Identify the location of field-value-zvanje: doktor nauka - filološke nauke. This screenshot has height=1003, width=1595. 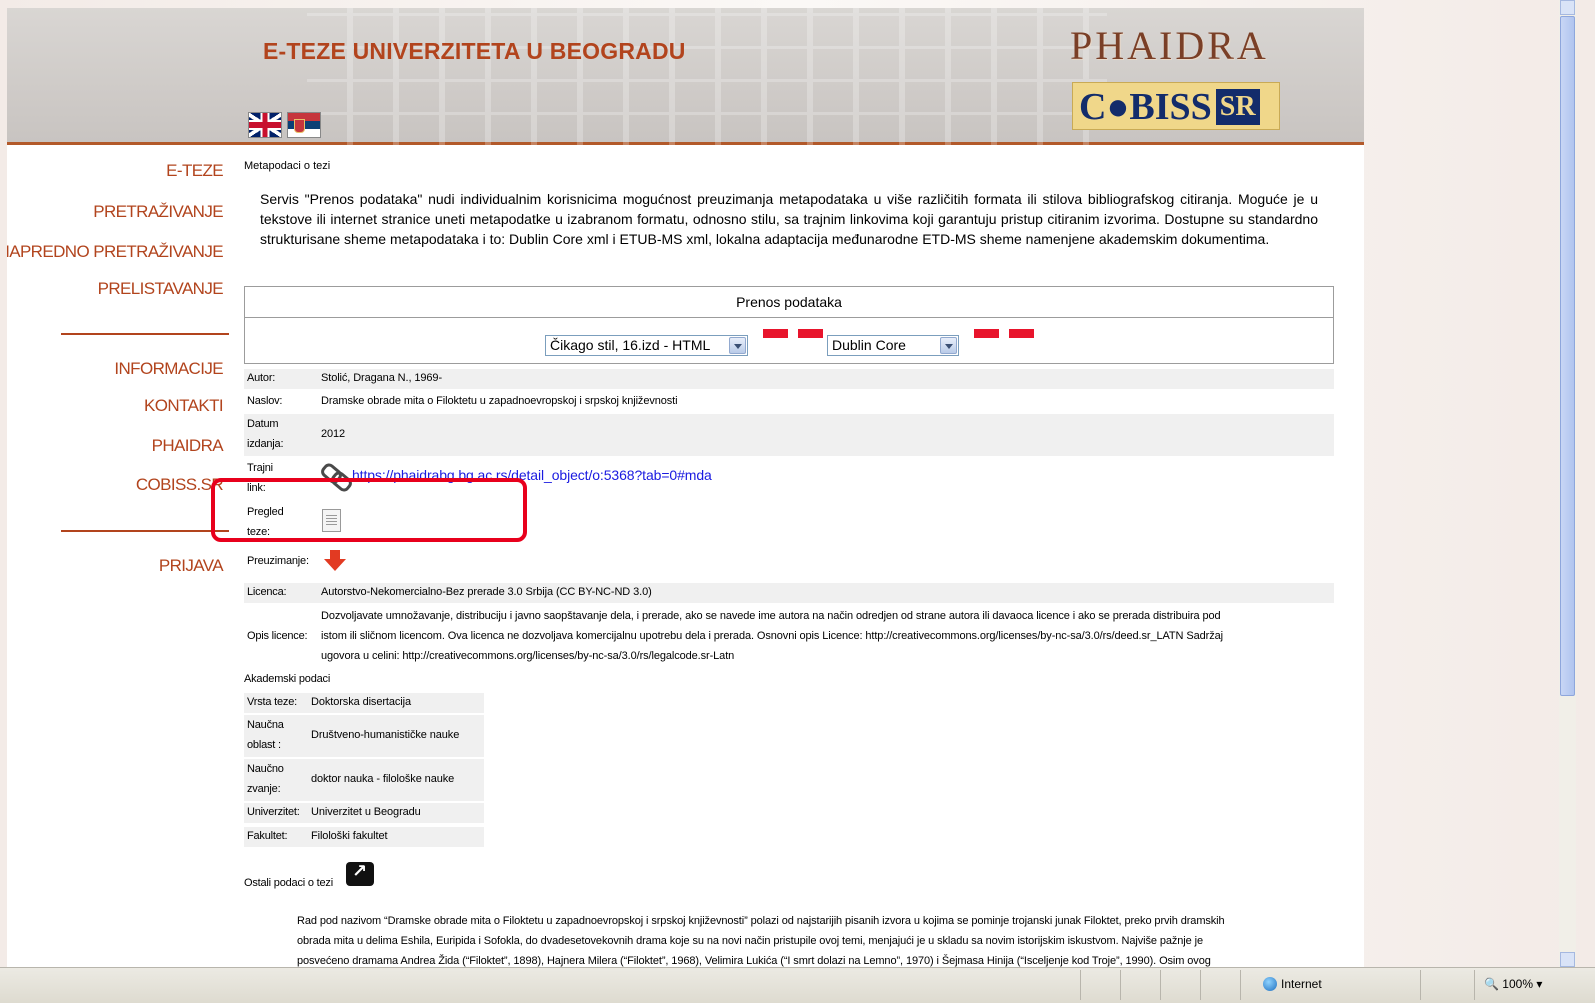
(383, 779).